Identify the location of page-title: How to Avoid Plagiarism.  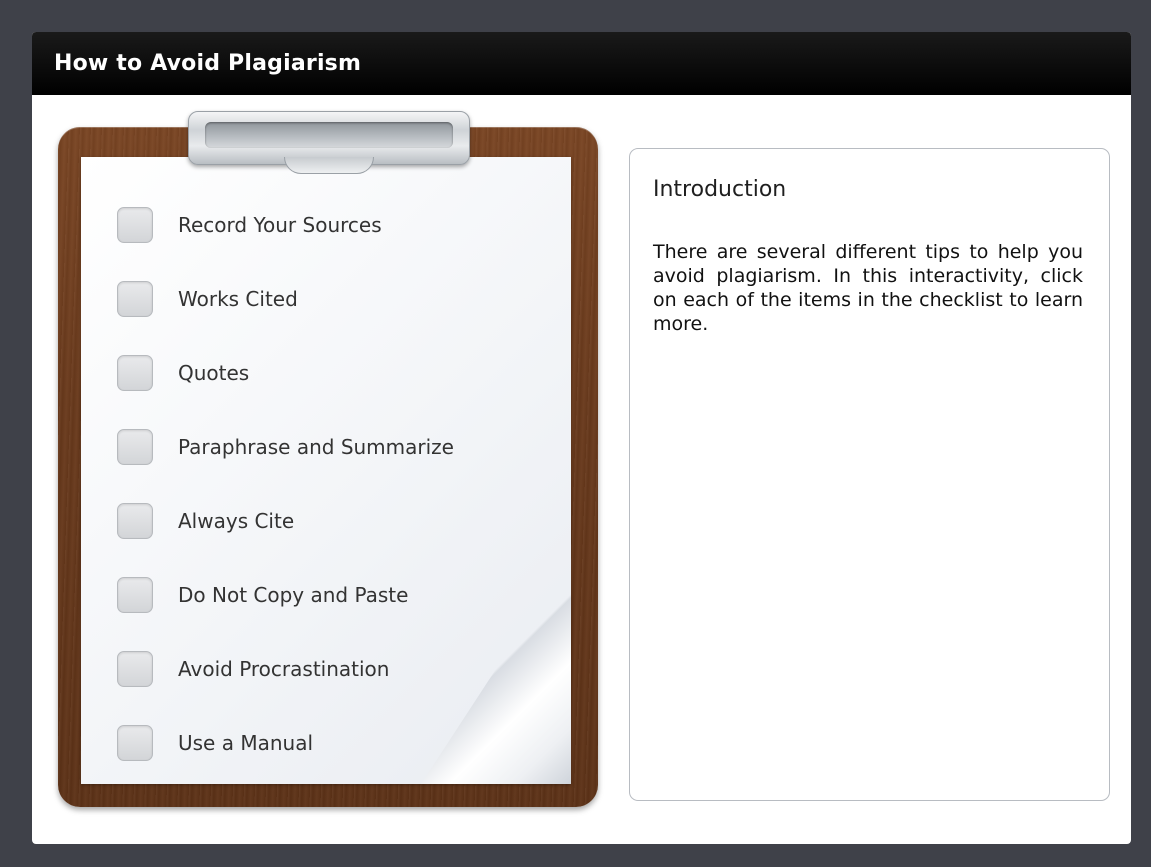
(208, 63).